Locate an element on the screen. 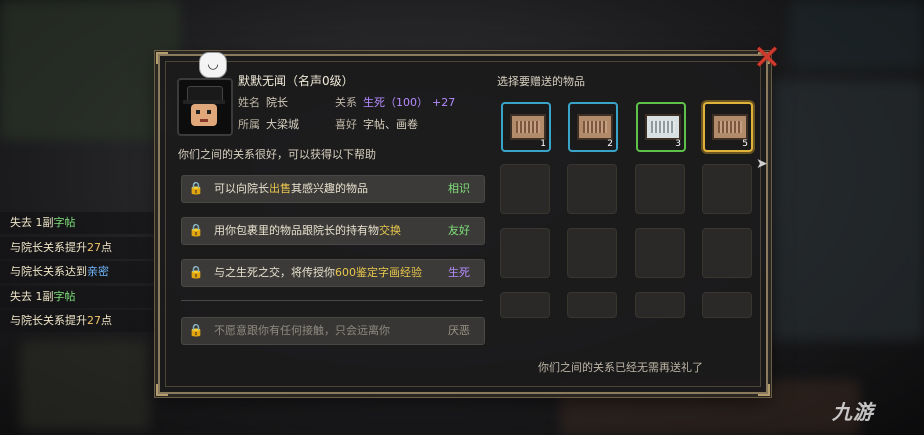 This screenshot has width=924, height=435. gift-slot: 2 is located at coordinates (593, 127).